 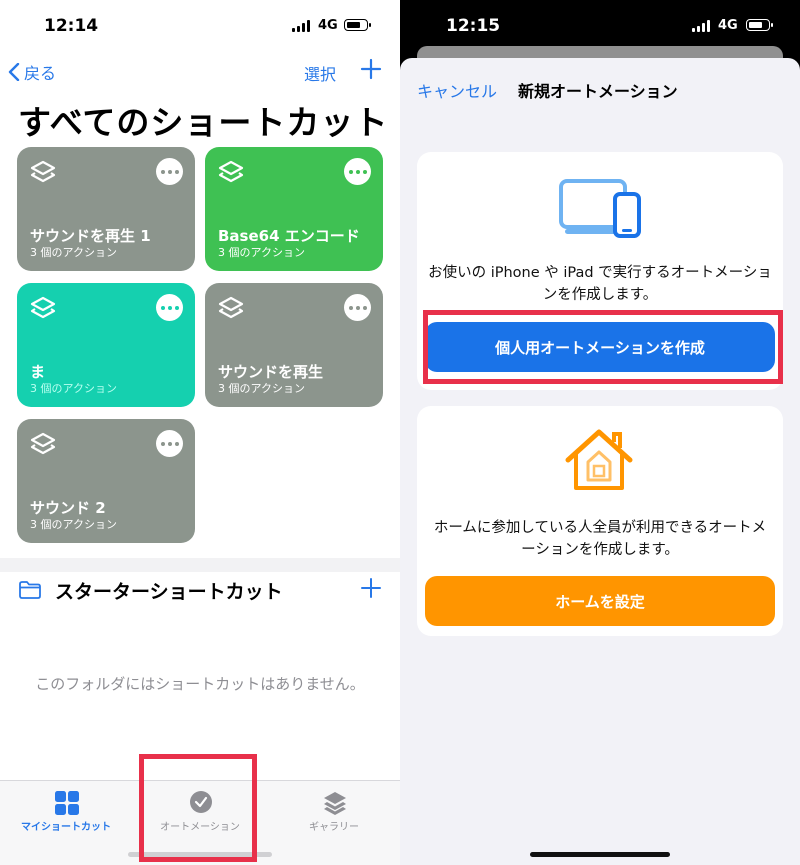 I want to click on sheet-title: 新規オートメーション, so click(x=598, y=91).